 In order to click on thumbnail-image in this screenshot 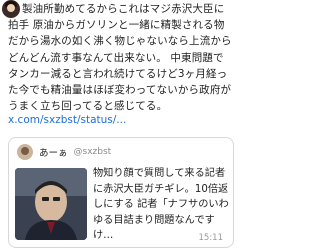, I will do `click(51, 204)`.